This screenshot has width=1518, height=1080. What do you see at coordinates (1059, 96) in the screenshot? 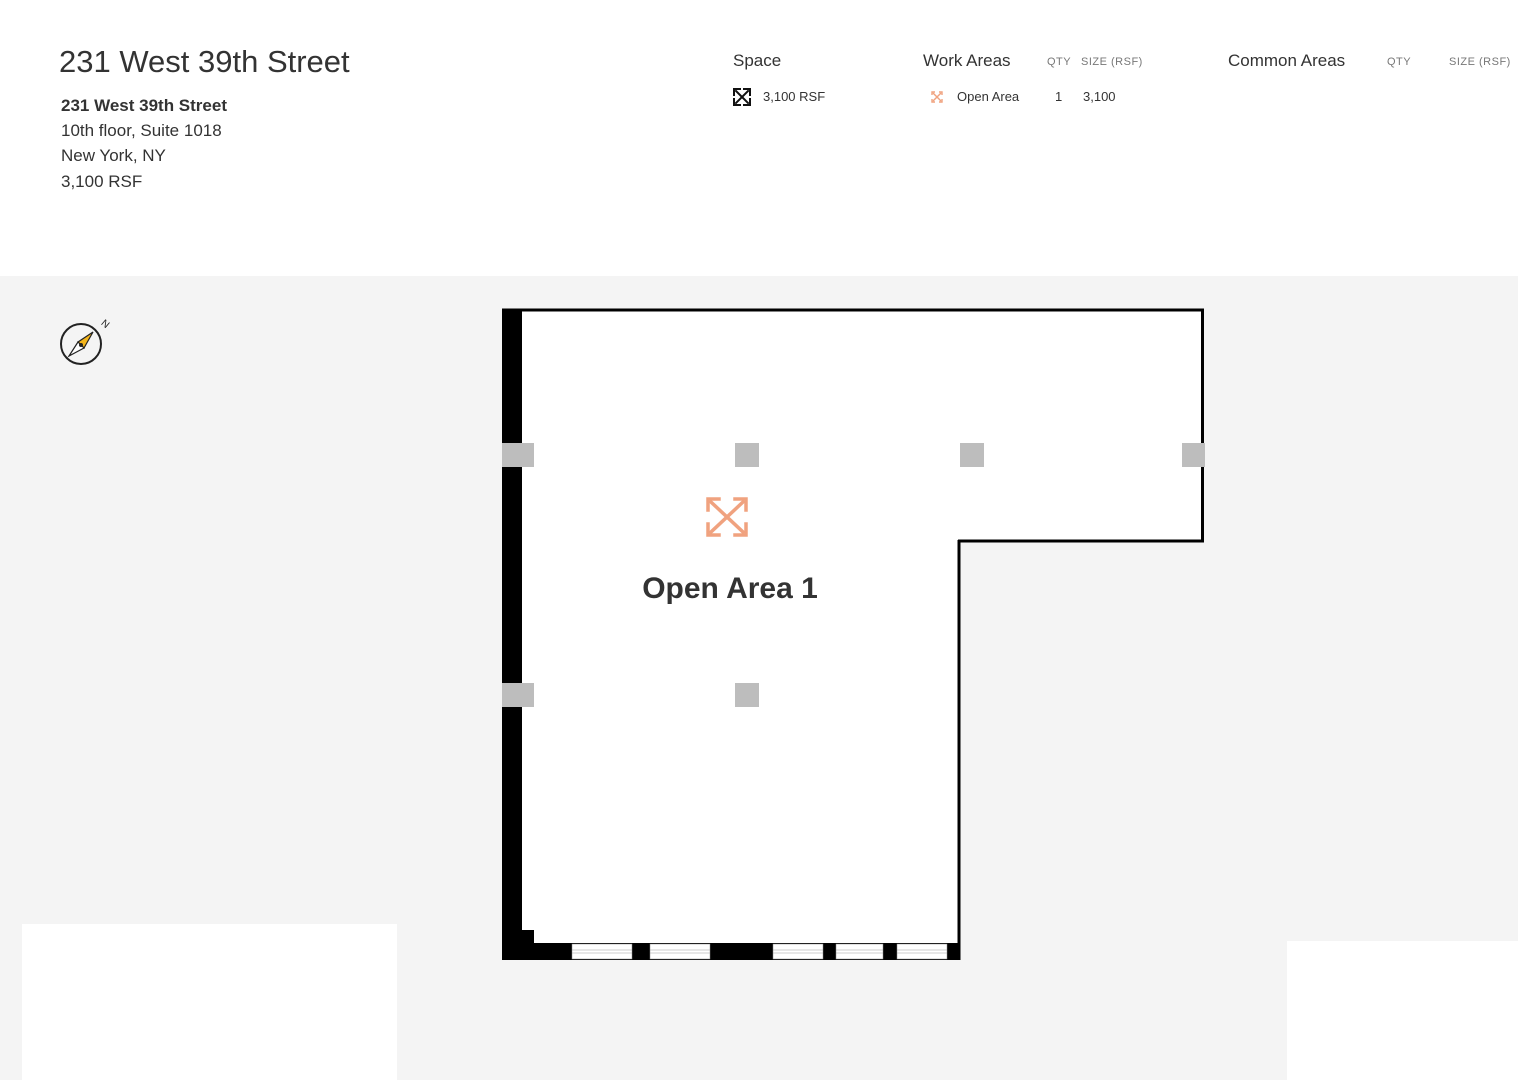
I see `work-area-qty: 1` at bounding box center [1059, 96].